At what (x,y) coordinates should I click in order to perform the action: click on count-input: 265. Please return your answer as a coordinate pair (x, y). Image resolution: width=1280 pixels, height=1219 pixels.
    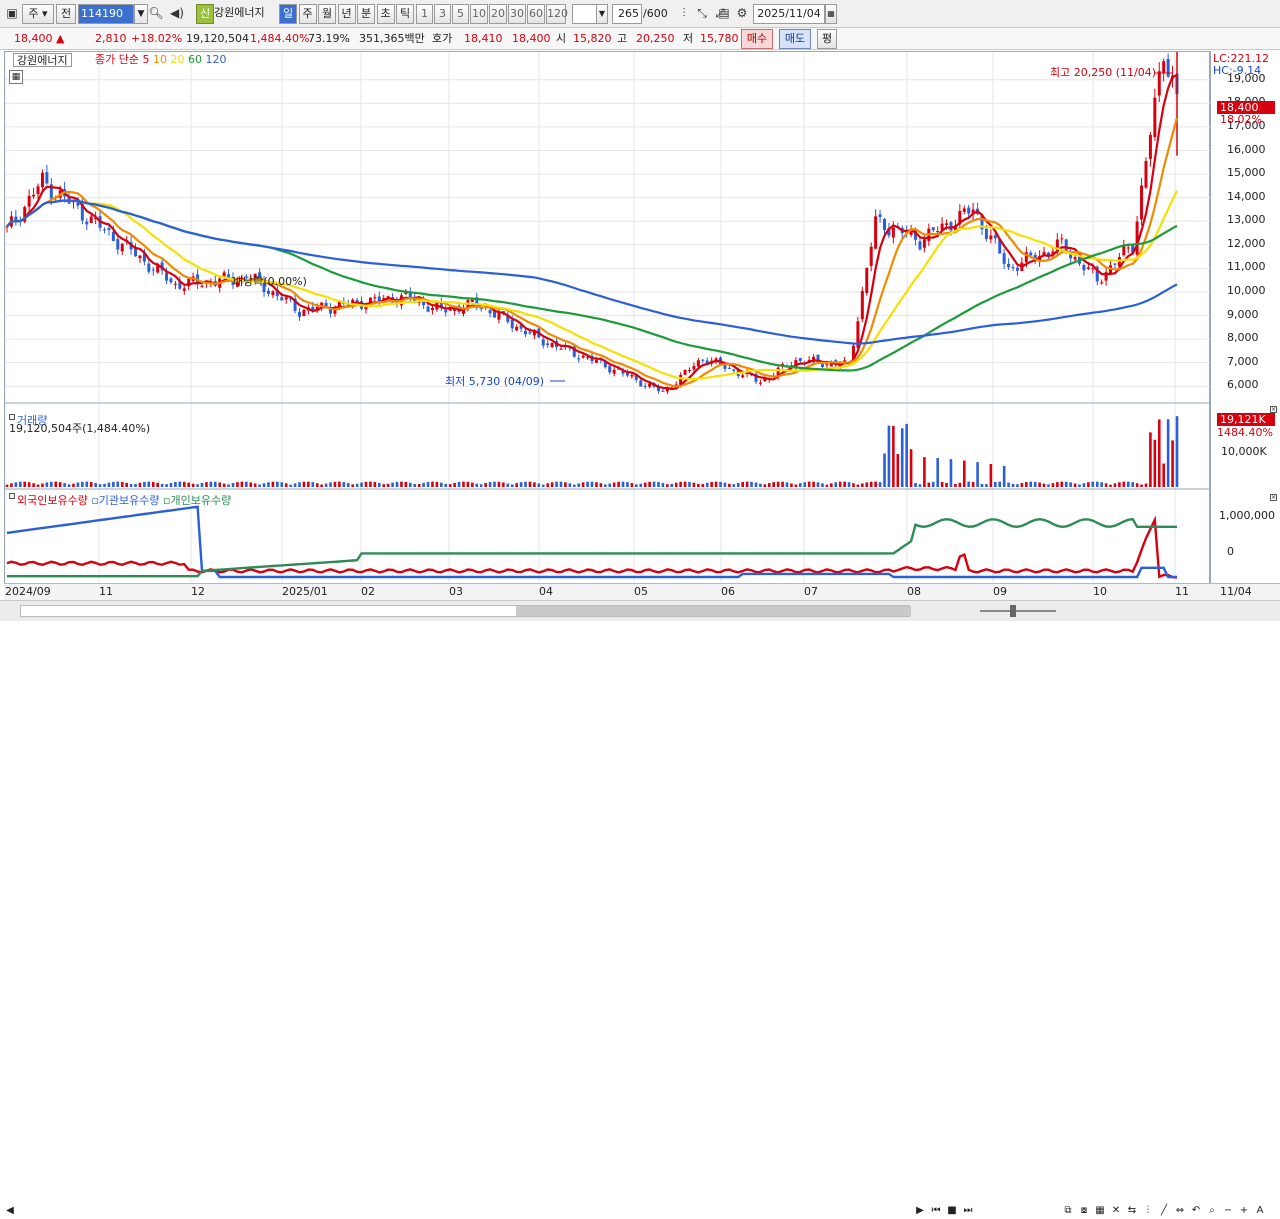
    Looking at the image, I should click on (627, 14).